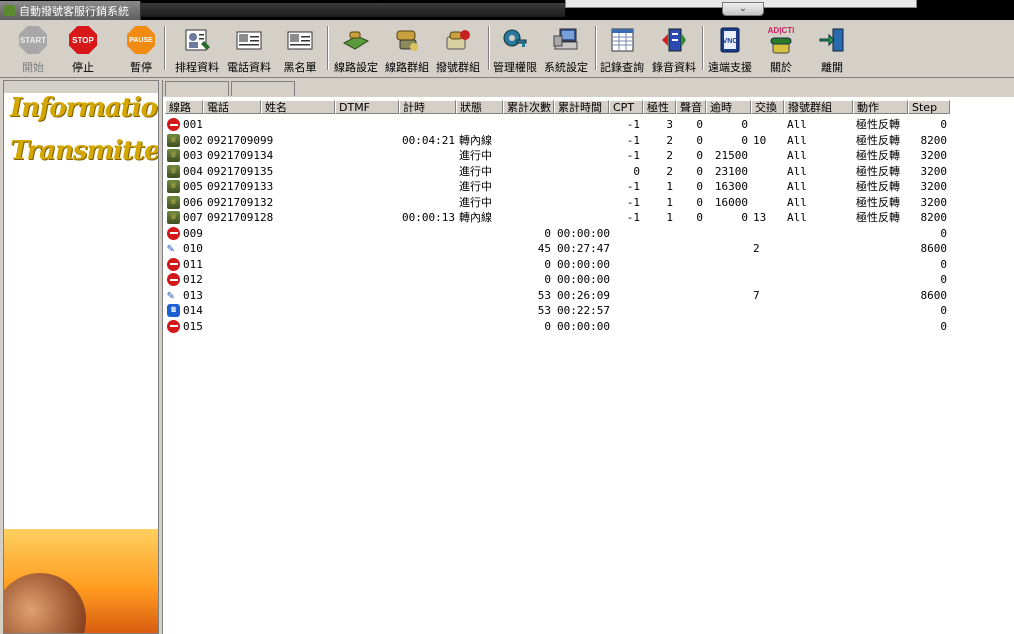 The image size is (1014, 634). What do you see at coordinates (566, 50) in the screenshot?
I see `system-settings-button: 系統設定` at bounding box center [566, 50].